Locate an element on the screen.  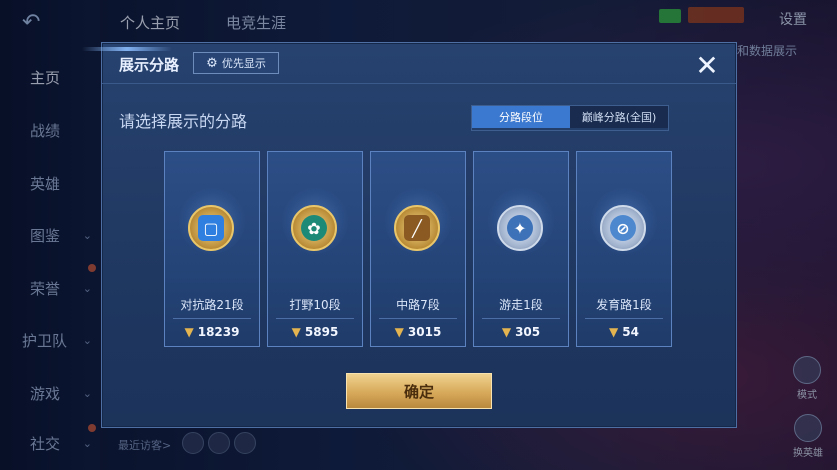
tab-lane-rank: 分路段位 is located at coordinates (521, 117).